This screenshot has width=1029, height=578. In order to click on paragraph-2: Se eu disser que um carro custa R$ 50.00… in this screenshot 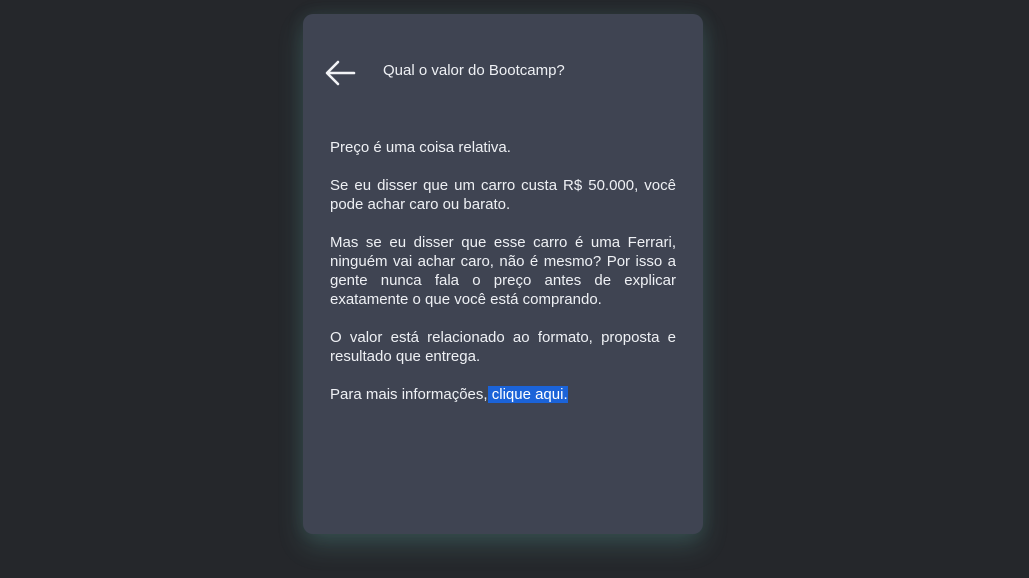, I will do `click(503, 195)`.